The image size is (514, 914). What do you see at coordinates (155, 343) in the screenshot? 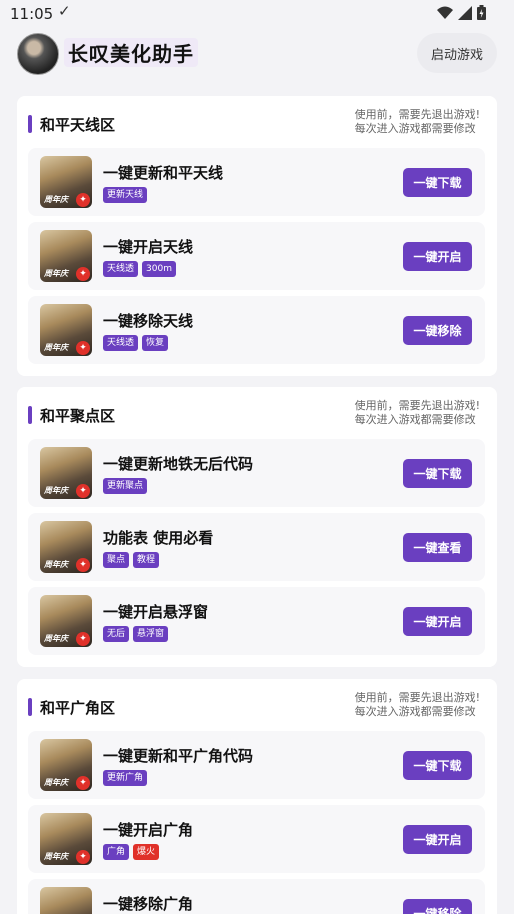
I see `tag: 恢复` at bounding box center [155, 343].